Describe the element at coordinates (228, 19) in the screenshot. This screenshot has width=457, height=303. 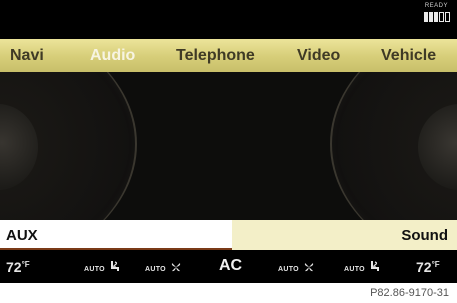
I see `status-bar: READY` at that location.